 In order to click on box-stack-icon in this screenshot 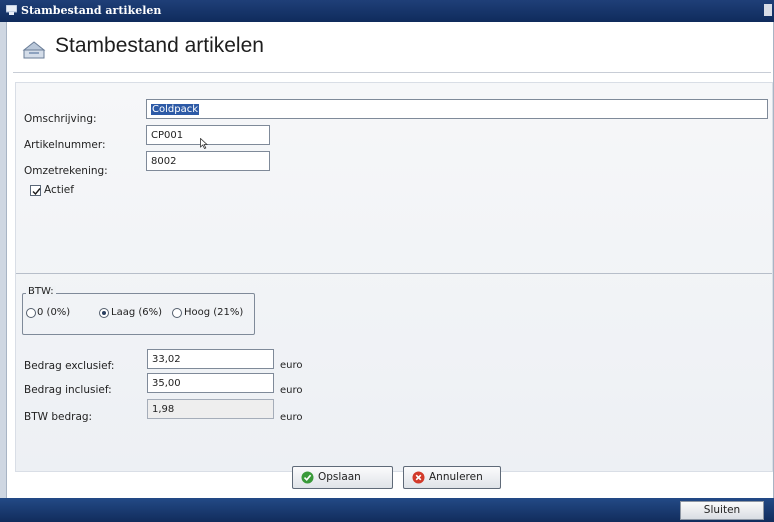, I will do `click(34, 50)`.